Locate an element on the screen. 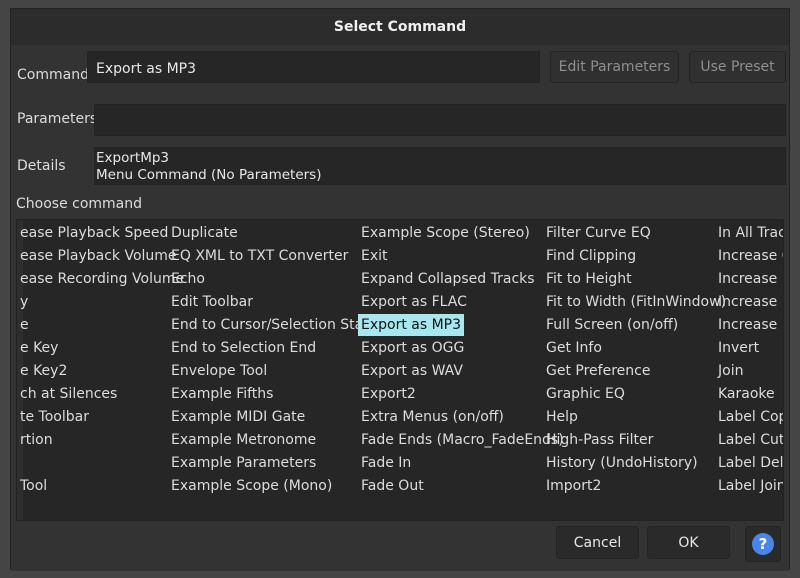 The width and height of the screenshot is (800, 578). command-list-item: e Key2 is located at coordinates (43, 371).